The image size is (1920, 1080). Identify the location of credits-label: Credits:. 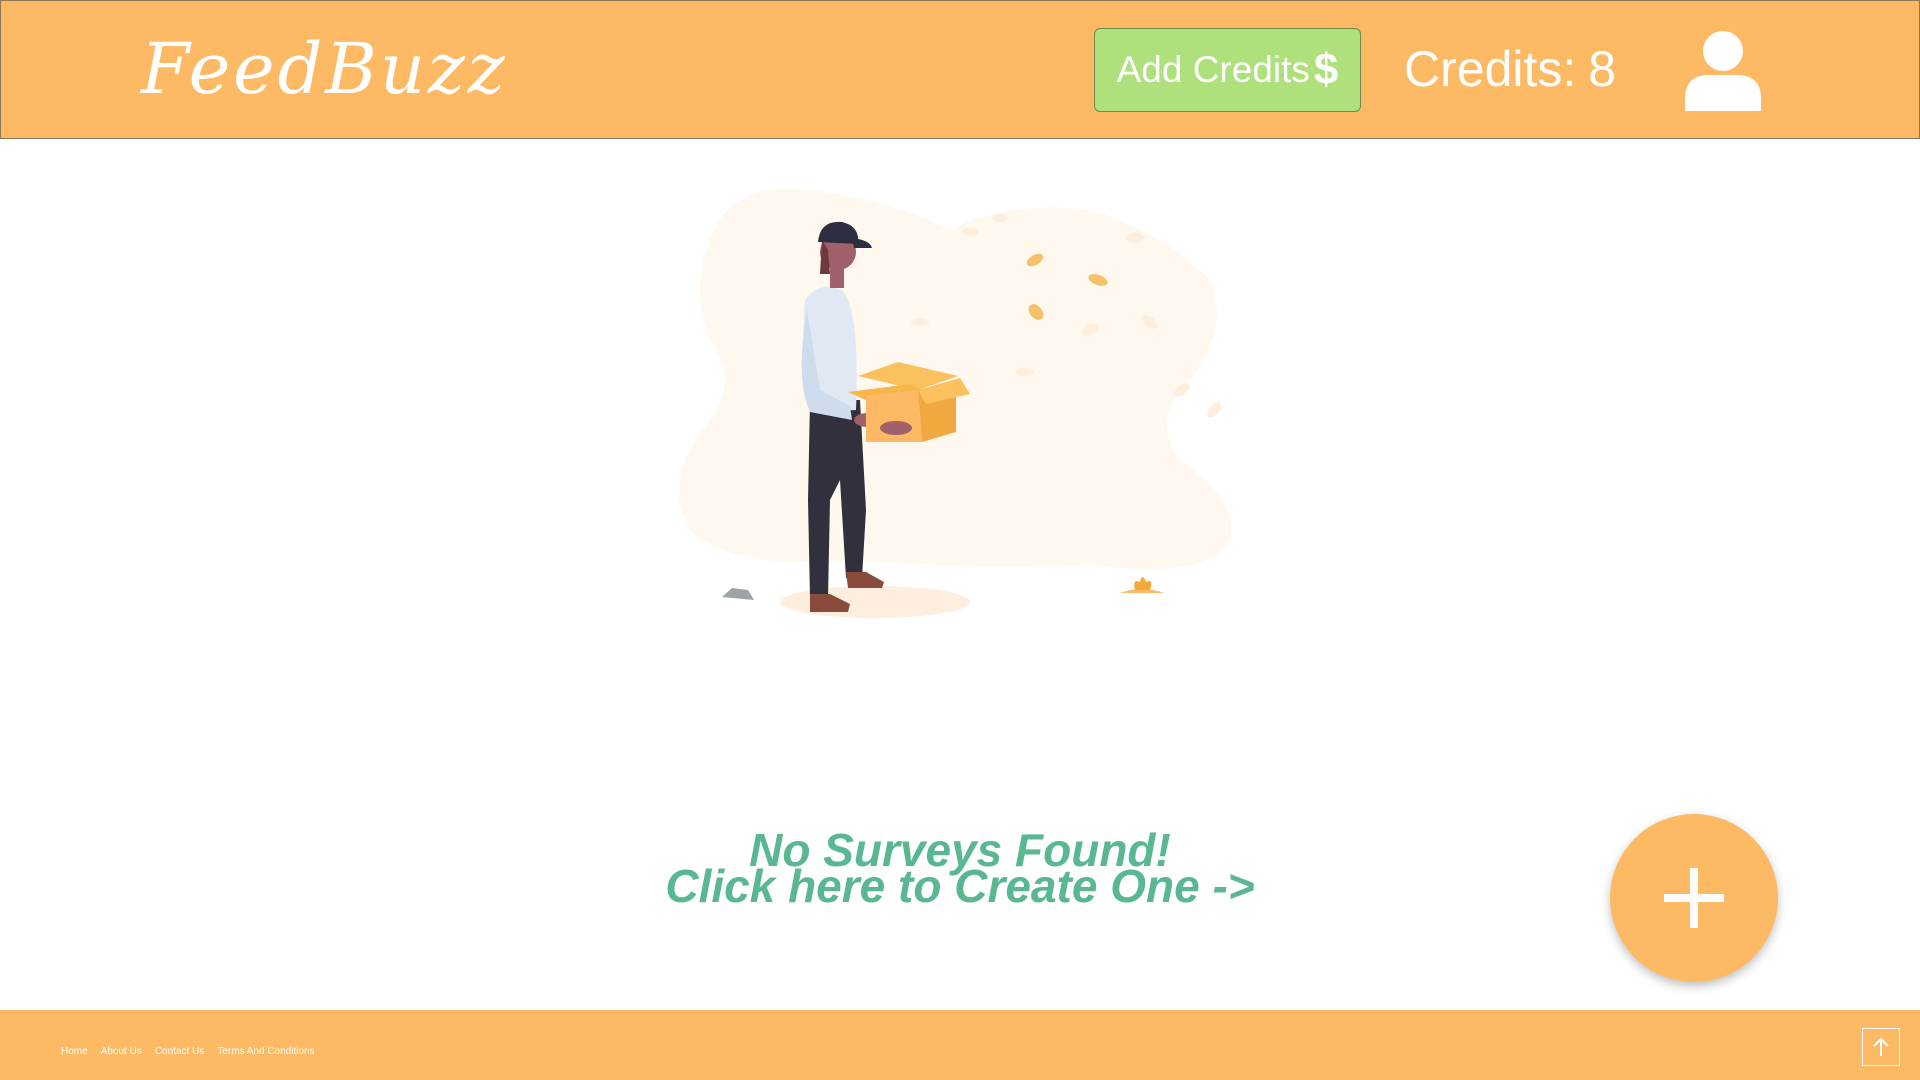
(1490, 69).